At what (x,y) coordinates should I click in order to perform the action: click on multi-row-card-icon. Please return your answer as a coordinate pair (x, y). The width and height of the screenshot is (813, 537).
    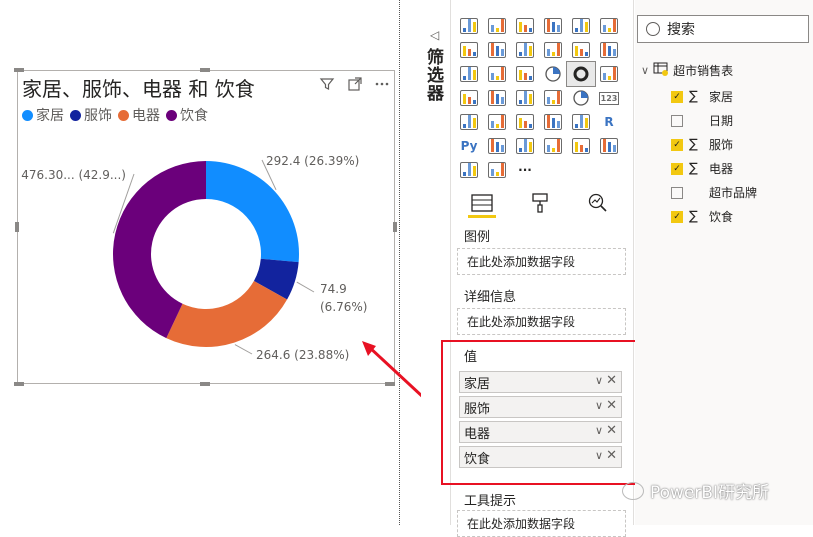
    Looking at the image, I should click on (469, 122).